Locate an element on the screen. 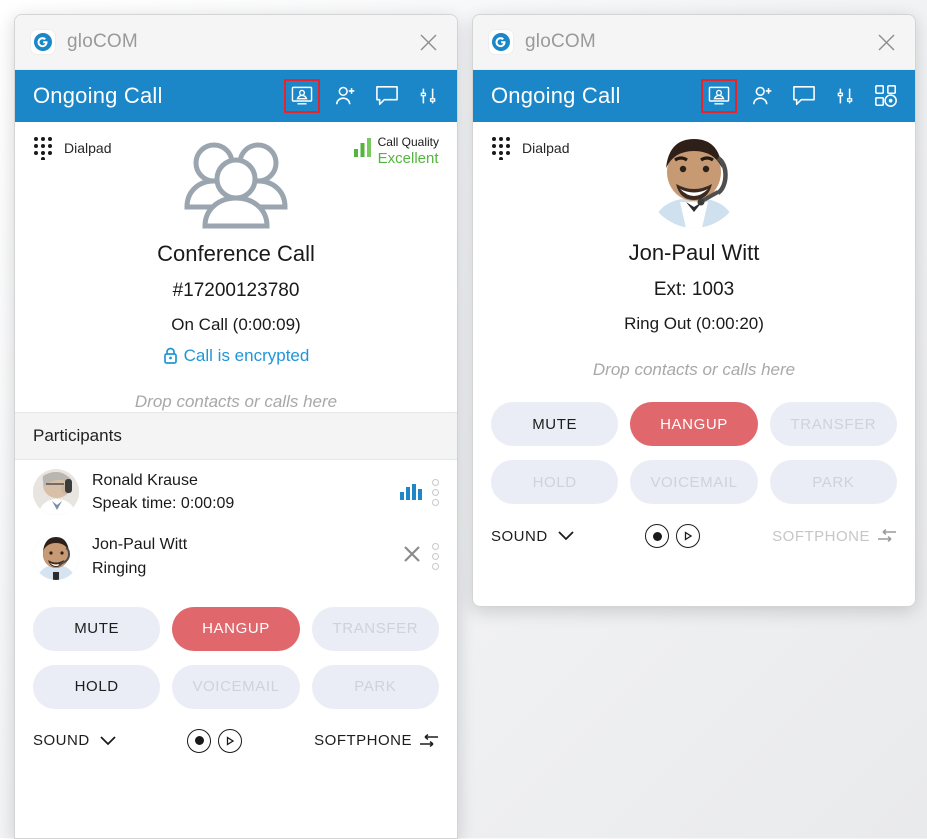  call-status: Ring Out (0:00:20) is located at coordinates (694, 323).